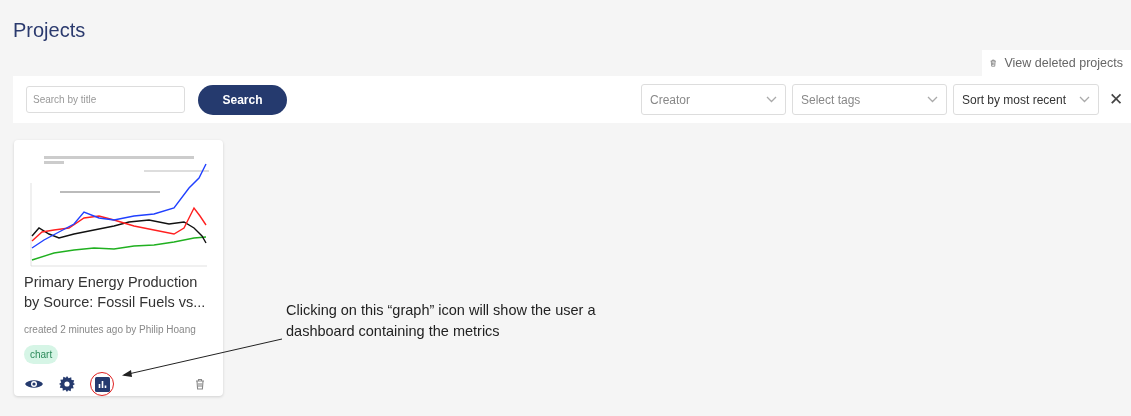  Describe the element at coordinates (441, 321) in the screenshot. I see `annotation-text: Clicking on this “graph” icon will show the user a dashboard containing the metrics` at that location.